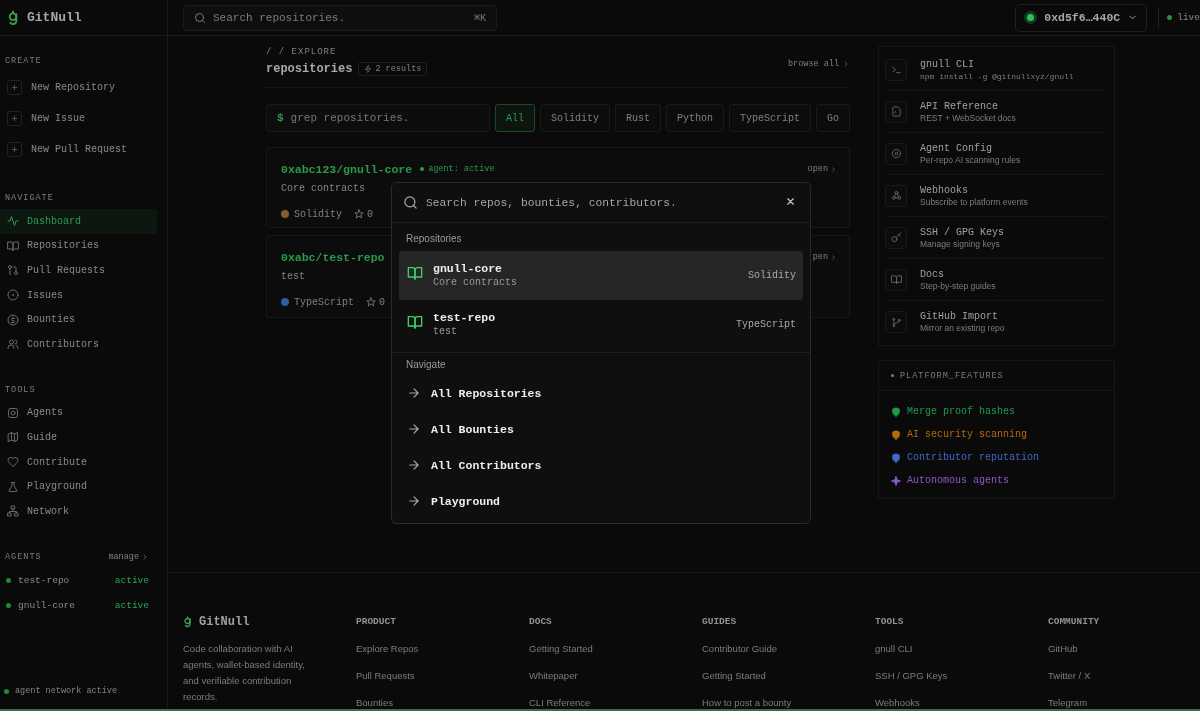  I want to click on footer-link: Contributor Guide, so click(739, 649).